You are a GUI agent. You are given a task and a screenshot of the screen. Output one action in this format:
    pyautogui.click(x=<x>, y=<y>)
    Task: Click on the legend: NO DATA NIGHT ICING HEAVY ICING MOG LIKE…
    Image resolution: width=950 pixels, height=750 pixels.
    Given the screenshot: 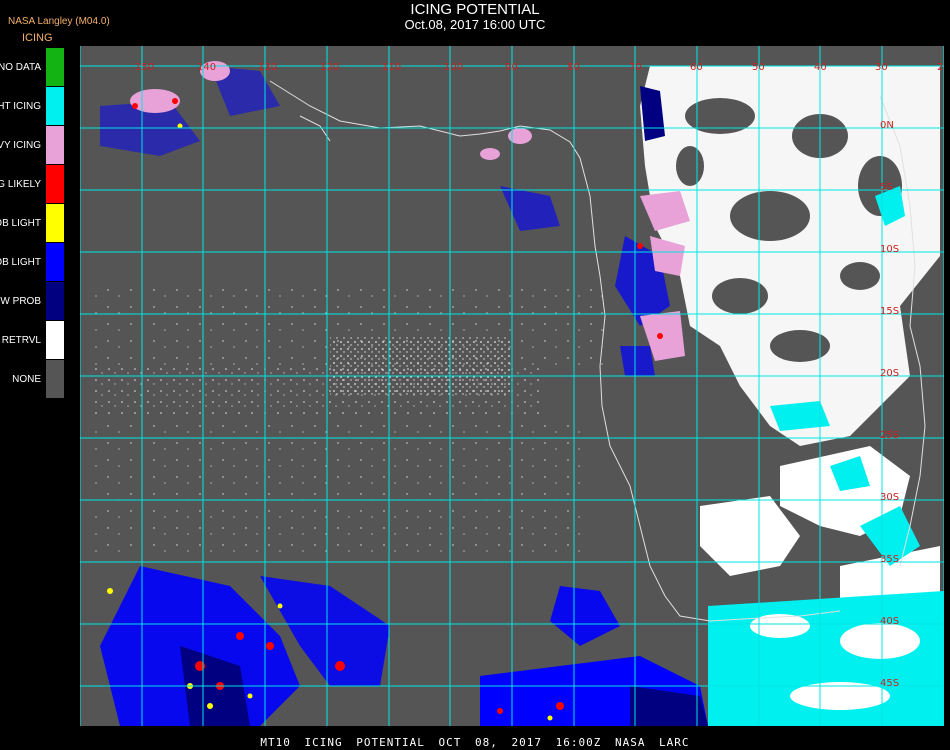 What is the action you would take?
    pyautogui.click(x=32, y=223)
    